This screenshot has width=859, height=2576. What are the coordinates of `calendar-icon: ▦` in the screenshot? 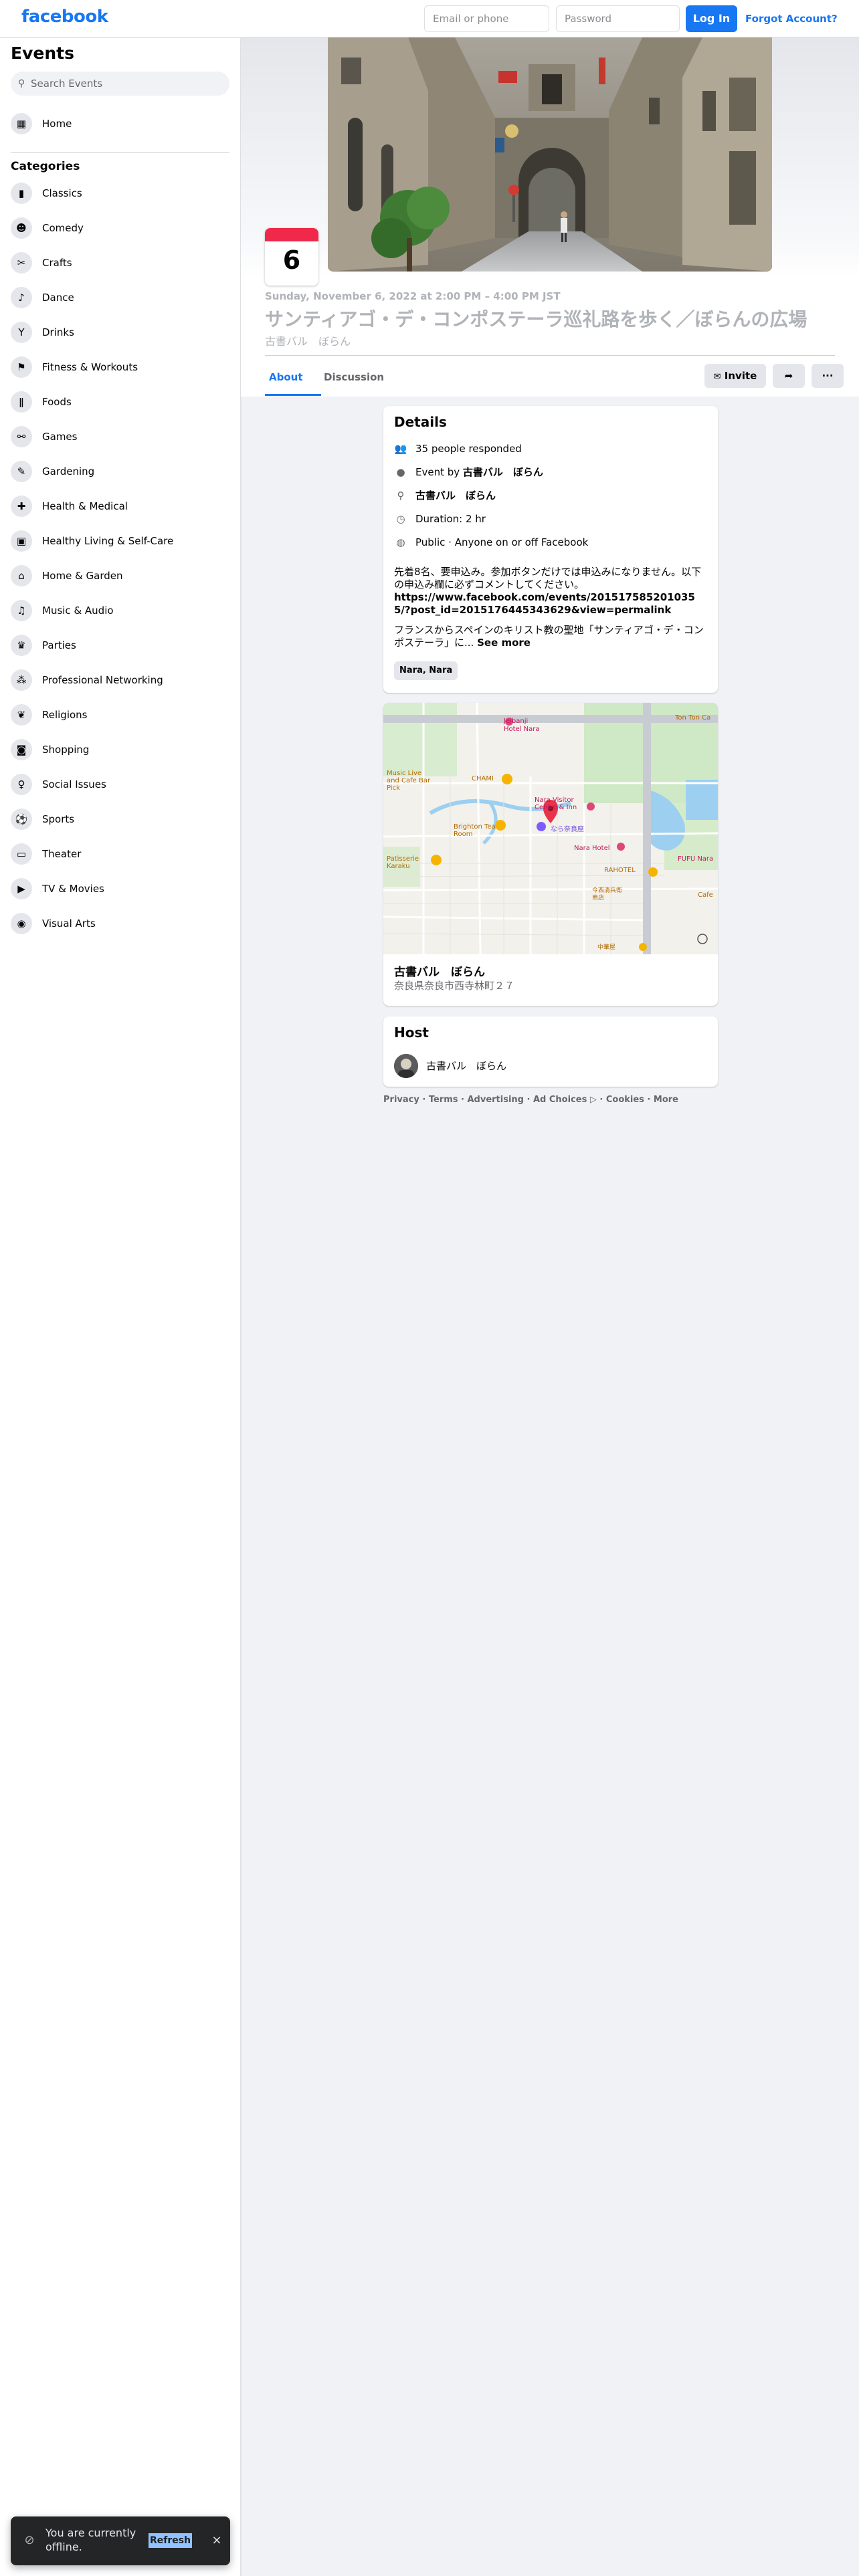 It's located at (21, 124).